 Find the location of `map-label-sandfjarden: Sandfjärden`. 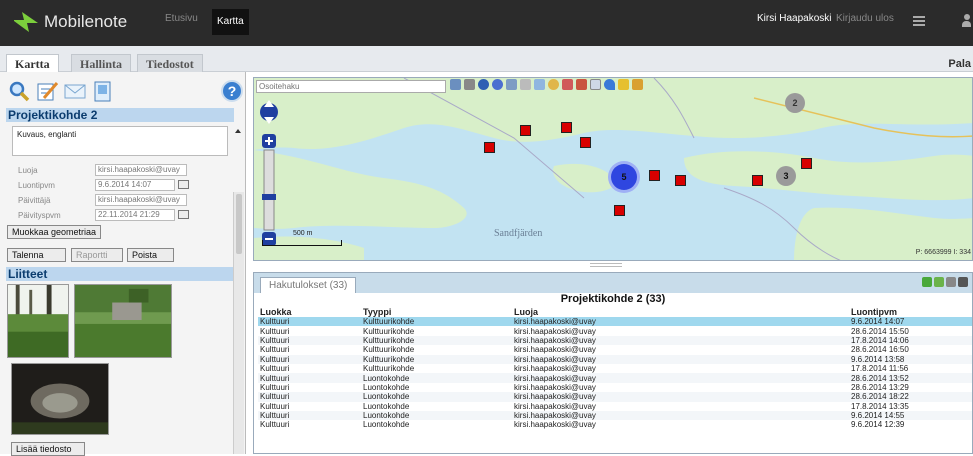

map-label-sandfjarden: Sandfjärden is located at coordinates (518, 233).